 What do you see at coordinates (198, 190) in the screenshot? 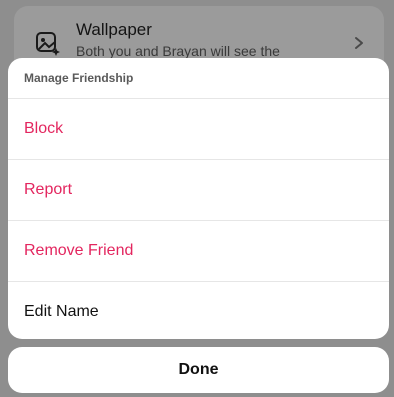
I see `report-button: Report` at bounding box center [198, 190].